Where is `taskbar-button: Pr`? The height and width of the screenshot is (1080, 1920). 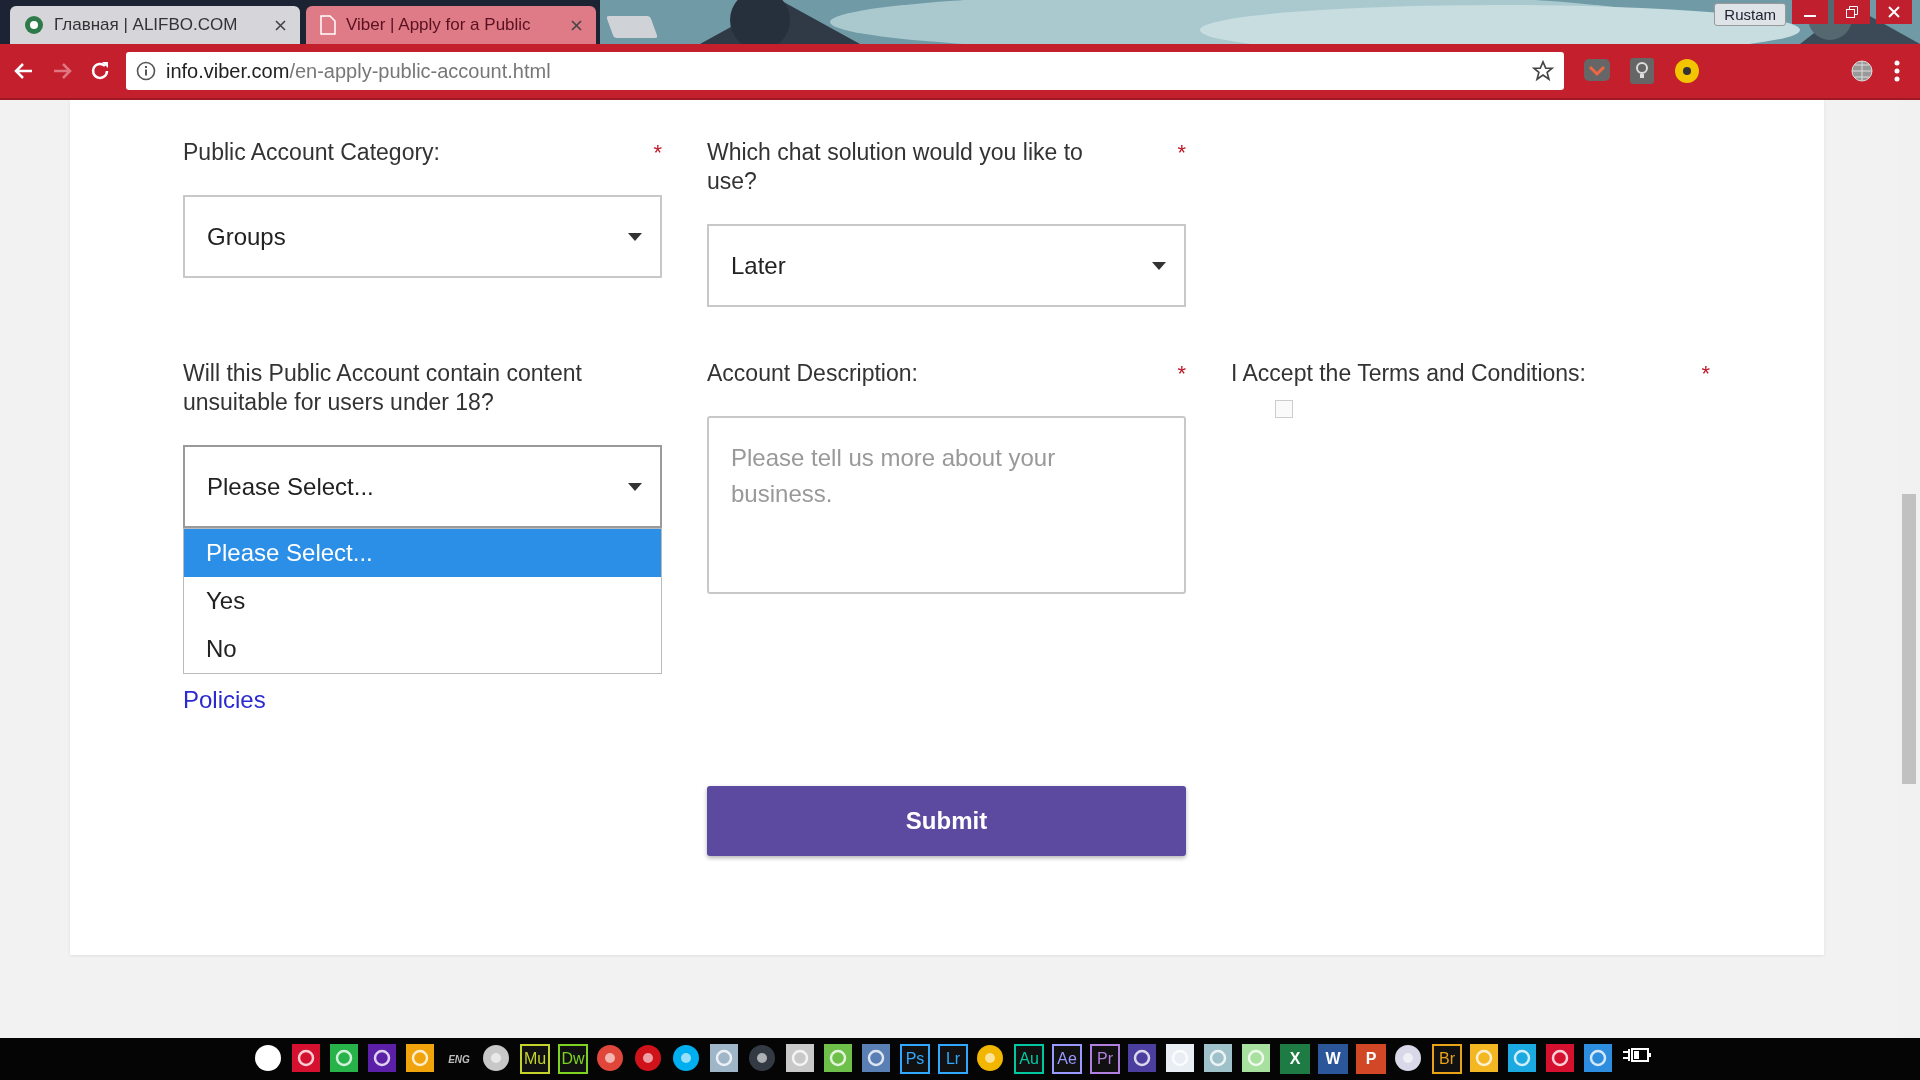 taskbar-button: Pr is located at coordinates (1105, 1059).